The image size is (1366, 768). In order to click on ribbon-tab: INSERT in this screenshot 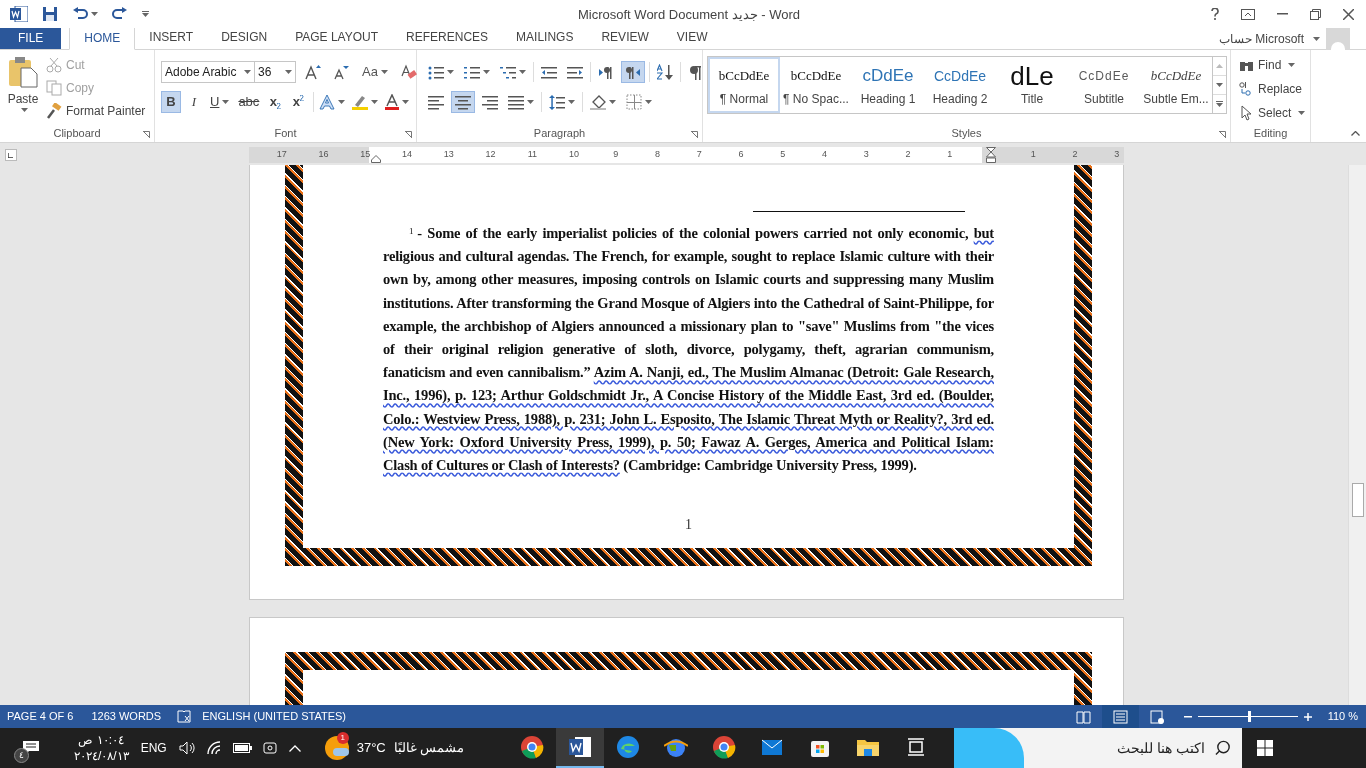, I will do `click(171, 37)`.